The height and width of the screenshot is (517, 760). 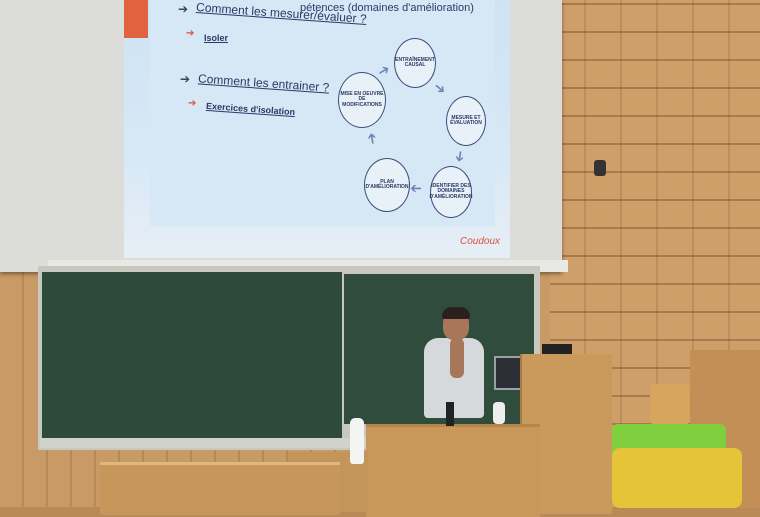 I want to click on monitor, so click(x=557, y=349).